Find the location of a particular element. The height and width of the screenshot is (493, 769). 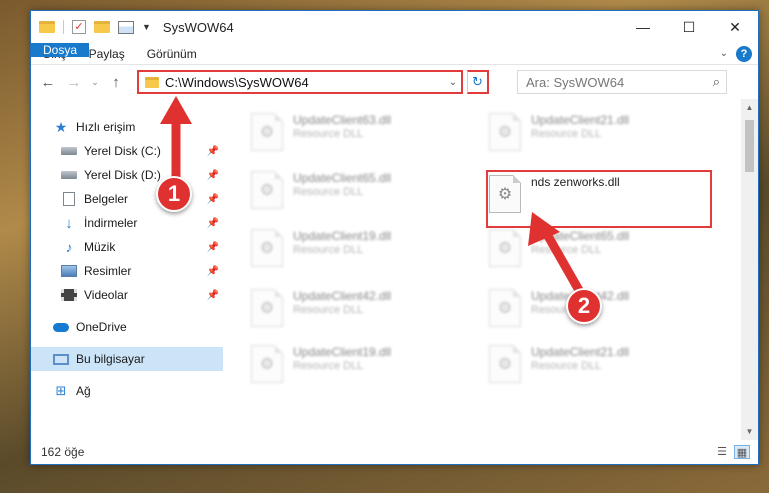

sidebar-item-local-disk-c: Yerel Disk (C:) 📌 is located at coordinates (127, 151).